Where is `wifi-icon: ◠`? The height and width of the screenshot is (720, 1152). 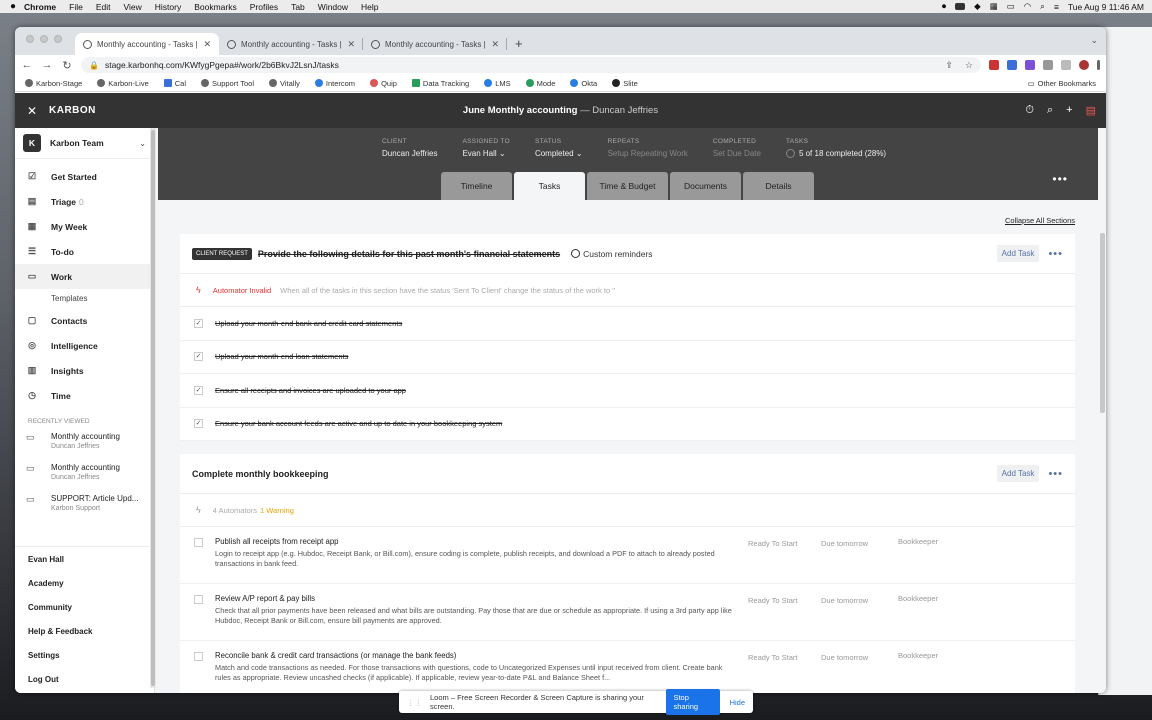 wifi-icon: ◠ is located at coordinates (1027, 6).